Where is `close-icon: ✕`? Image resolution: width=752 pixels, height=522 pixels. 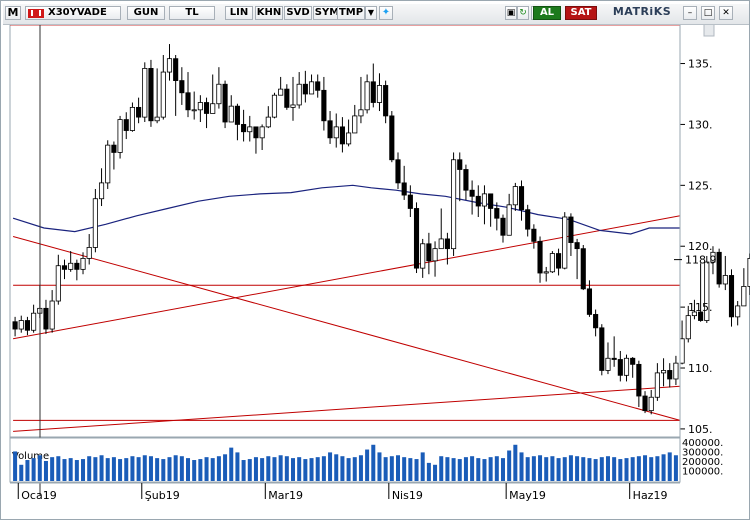 close-icon: ✕ is located at coordinates (726, 13).